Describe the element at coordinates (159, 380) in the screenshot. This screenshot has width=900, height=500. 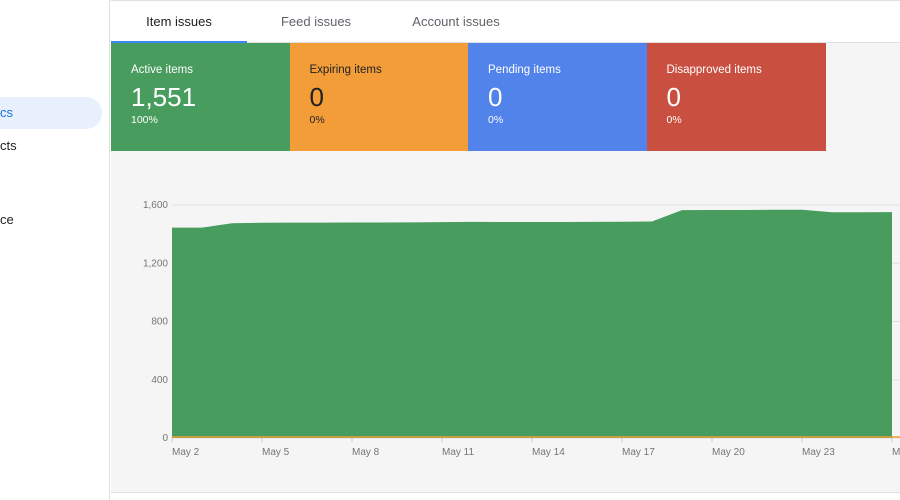
I see `y-tick-label: 400` at that location.